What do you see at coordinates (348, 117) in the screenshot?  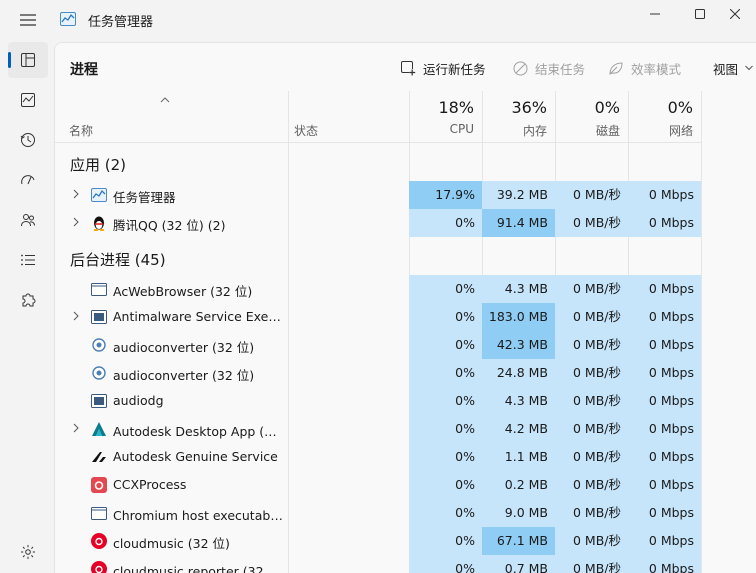 I see `status-column-header: 状态` at bounding box center [348, 117].